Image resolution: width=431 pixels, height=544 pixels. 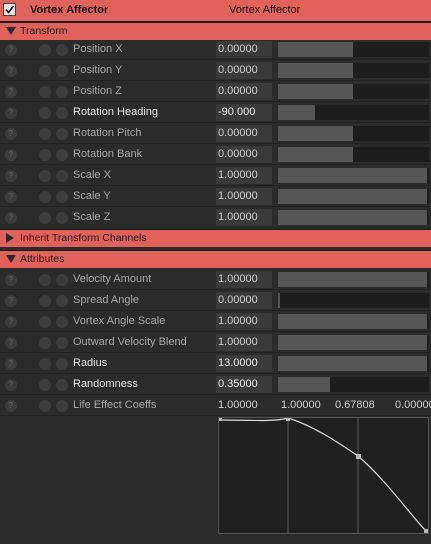 What do you see at coordinates (244, 112) in the screenshot?
I see `value-input: -90.000` at bounding box center [244, 112].